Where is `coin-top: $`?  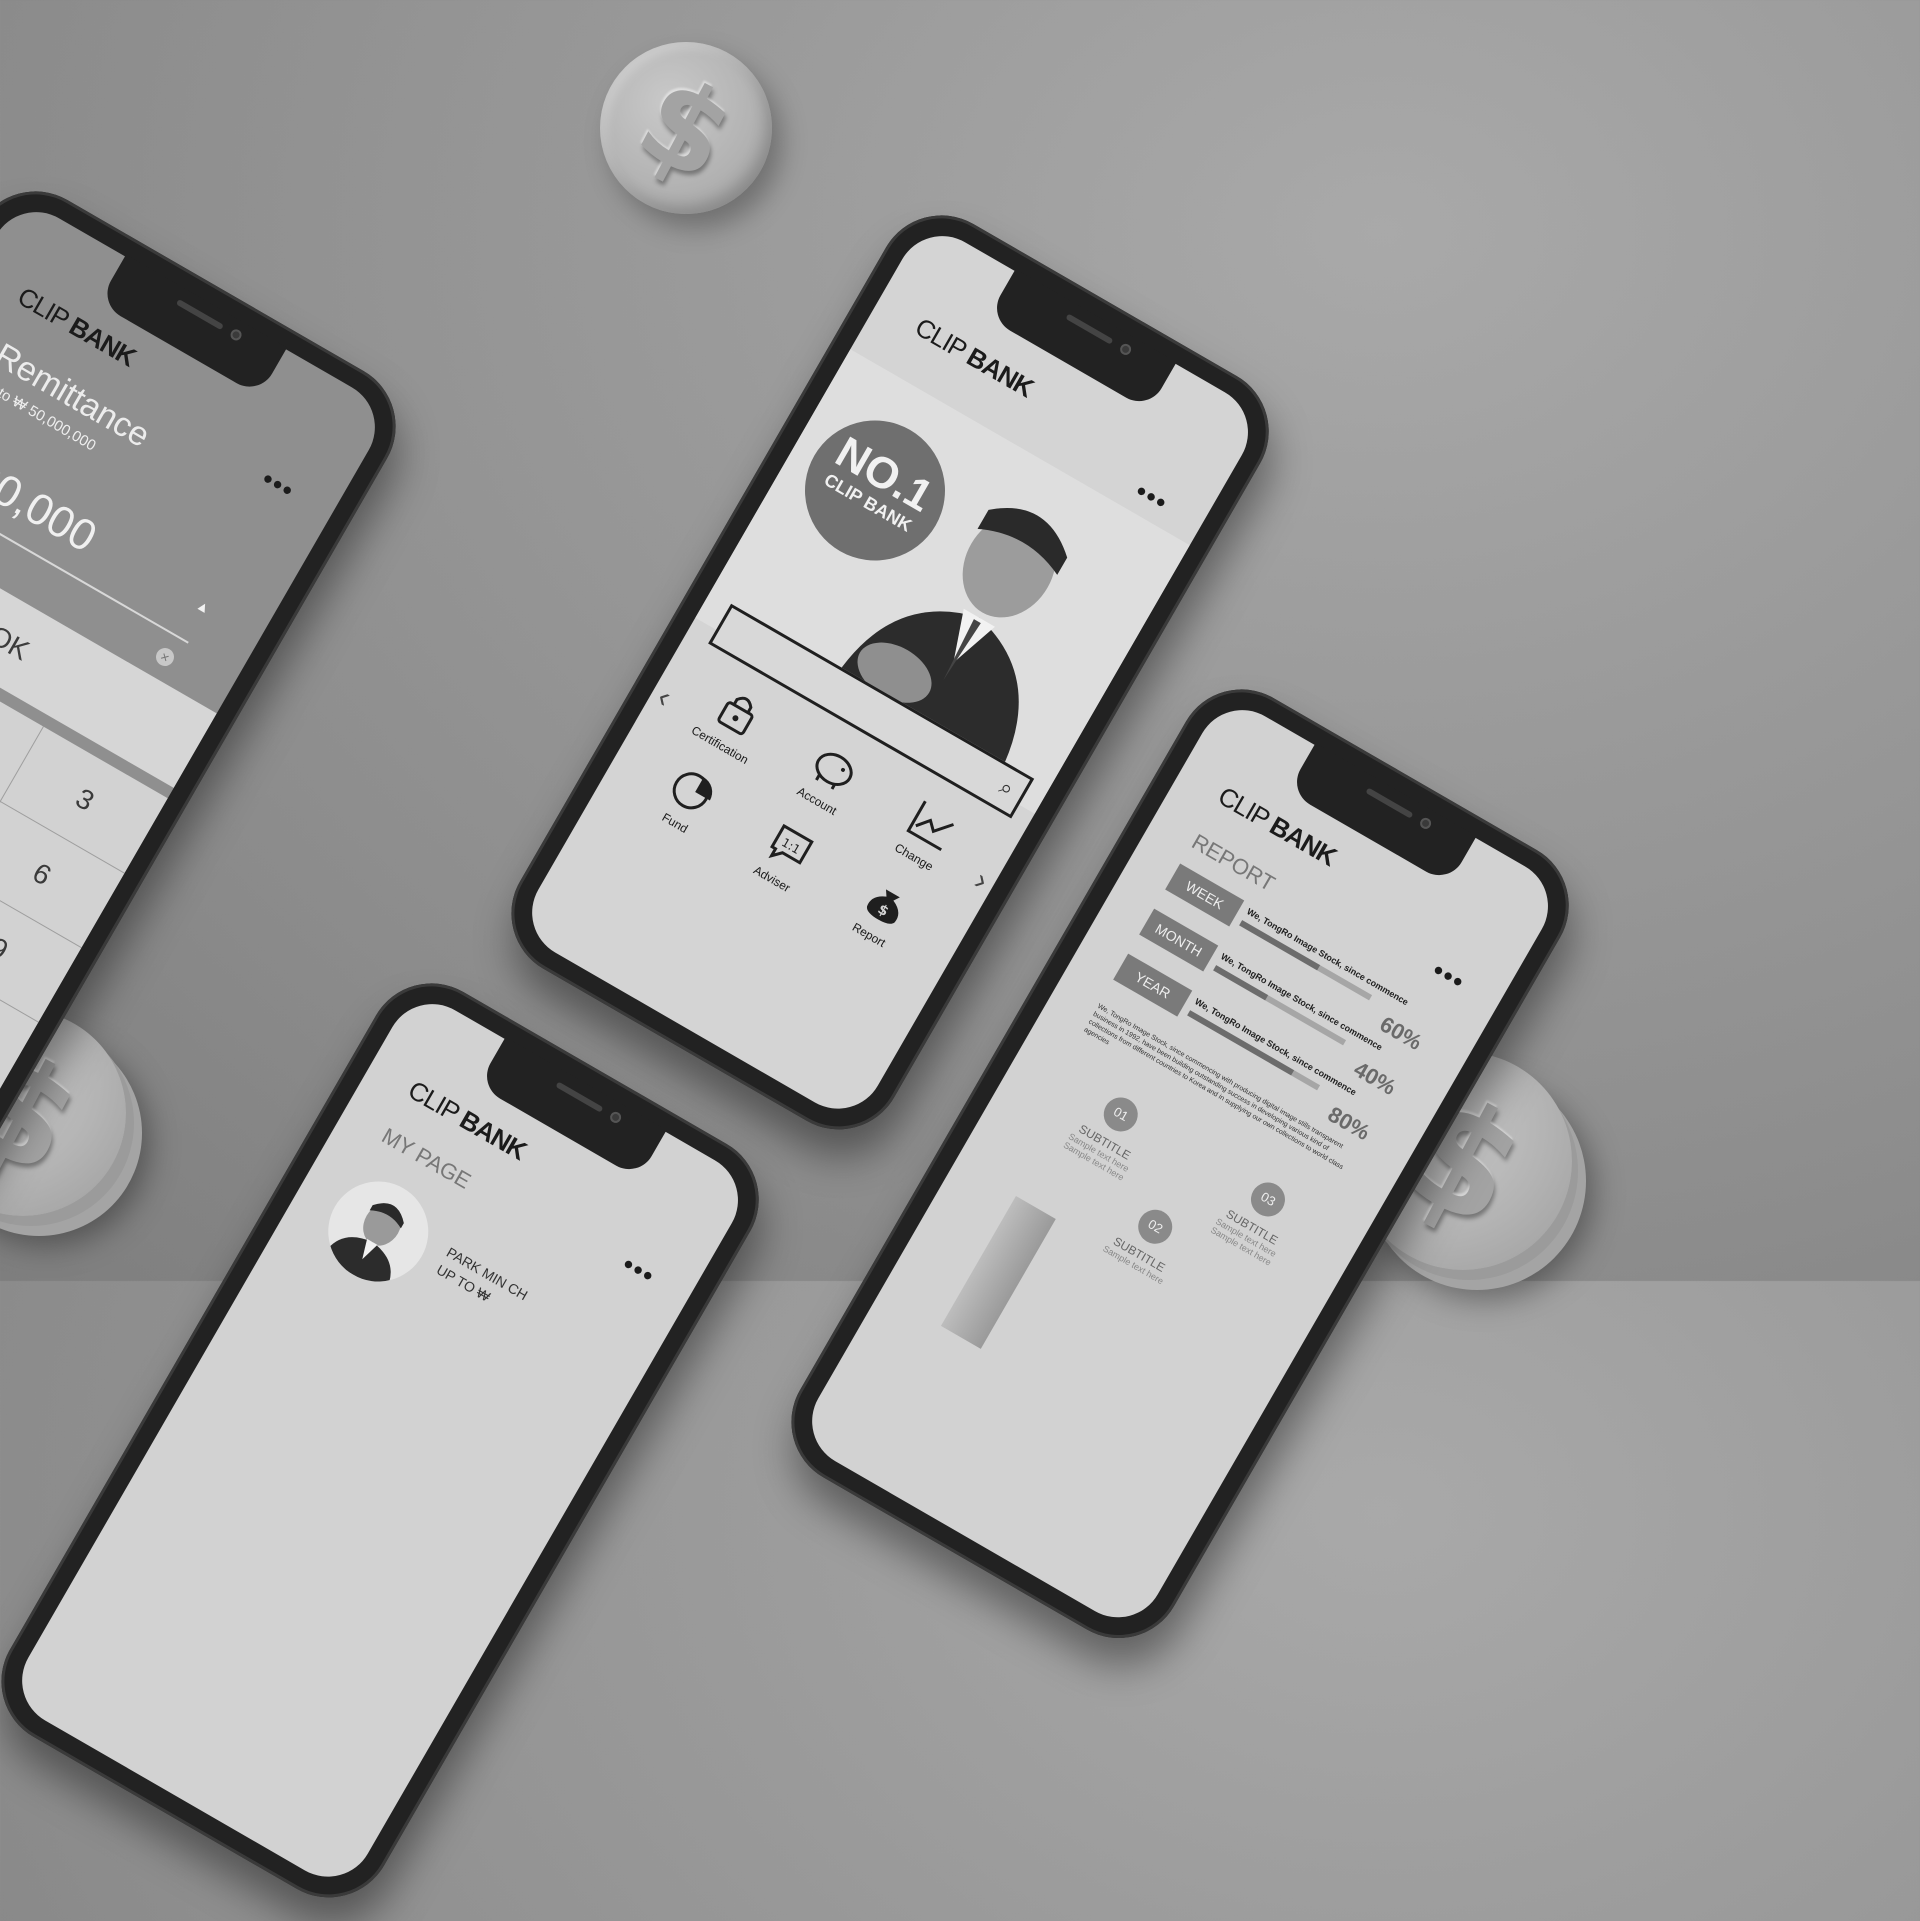
coin-top: $ is located at coordinates (686, 128).